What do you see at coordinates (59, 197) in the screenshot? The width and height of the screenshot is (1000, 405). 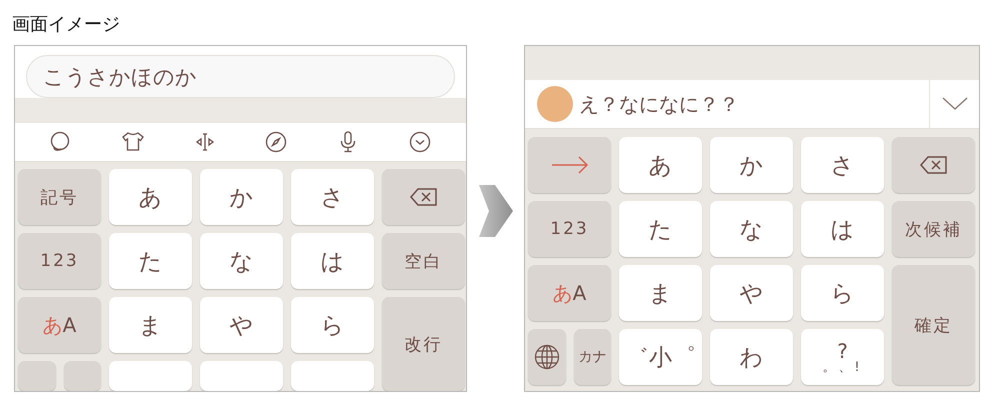 I see `function-key: 記号` at bounding box center [59, 197].